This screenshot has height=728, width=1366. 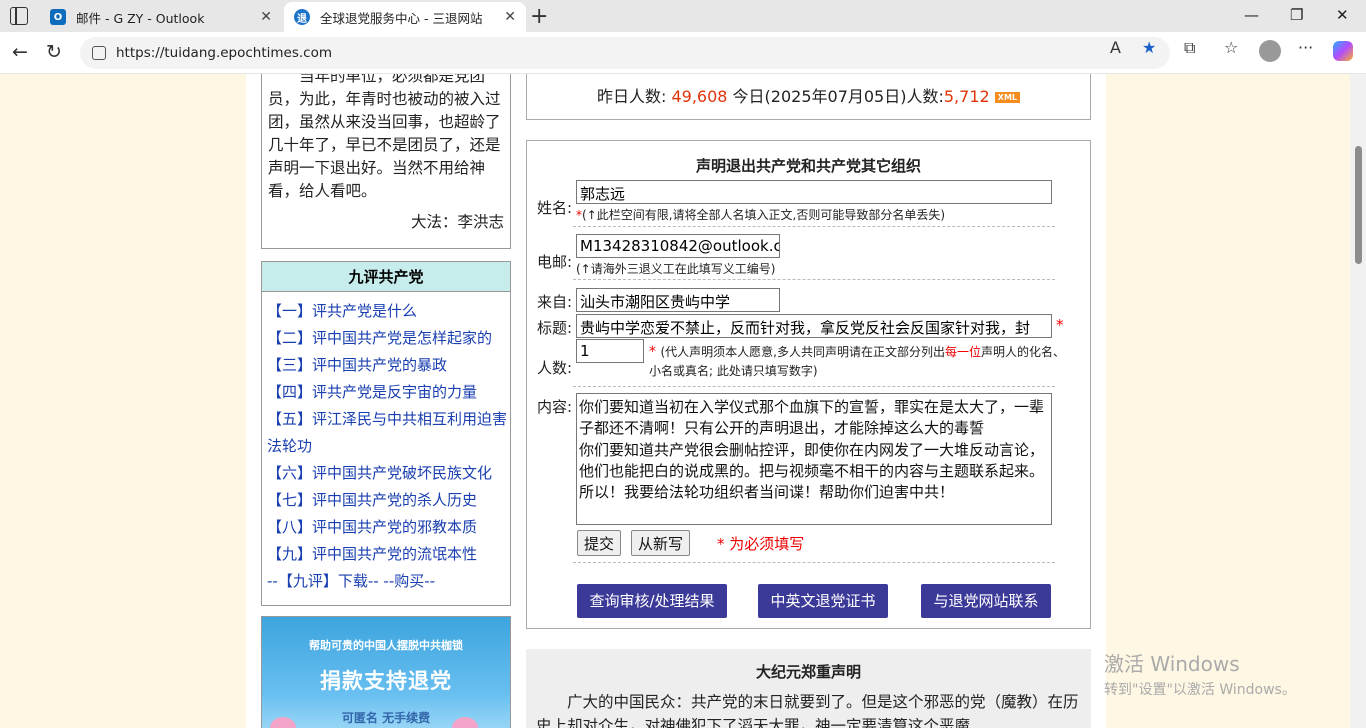 What do you see at coordinates (1342, 15) in the screenshot?
I see `close-window-icon: ✕` at bounding box center [1342, 15].